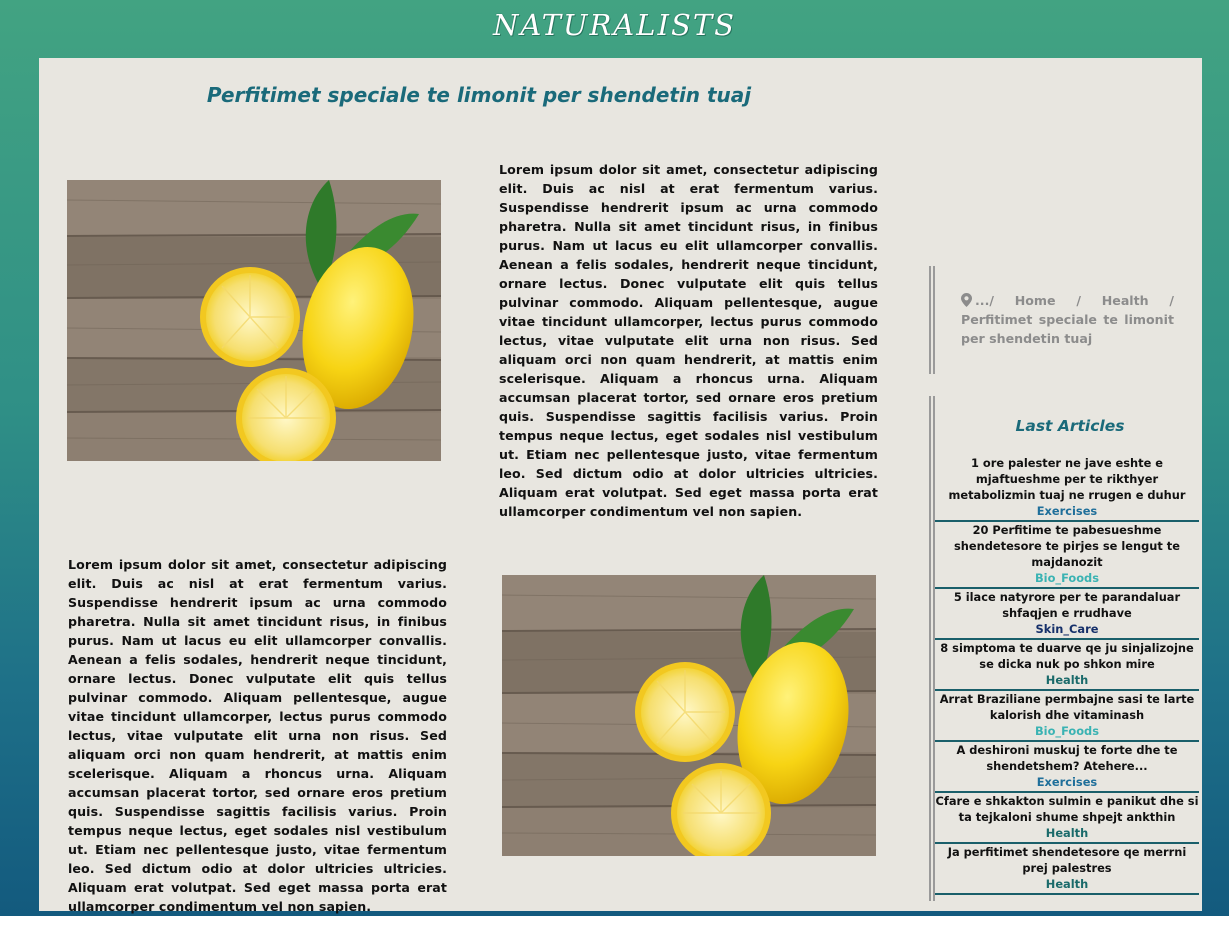 This screenshot has height=926, width=1229. Describe the element at coordinates (614, 25) in the screenshot. I see `site-logo: NATURALISTS` at that location.